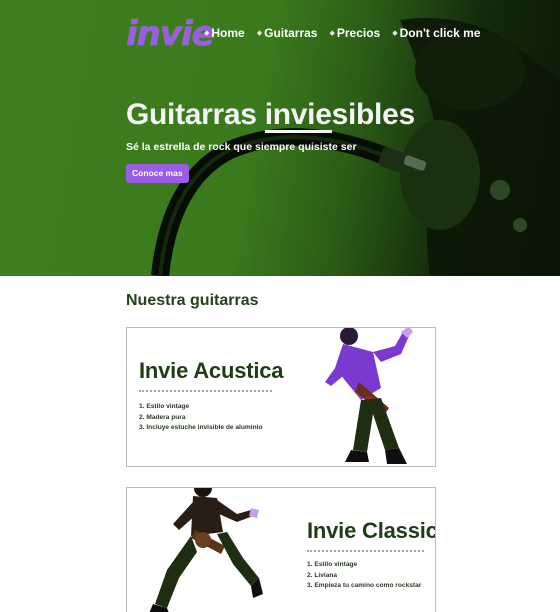  I want to click on nav-item-label: Home, so click(228, 33).